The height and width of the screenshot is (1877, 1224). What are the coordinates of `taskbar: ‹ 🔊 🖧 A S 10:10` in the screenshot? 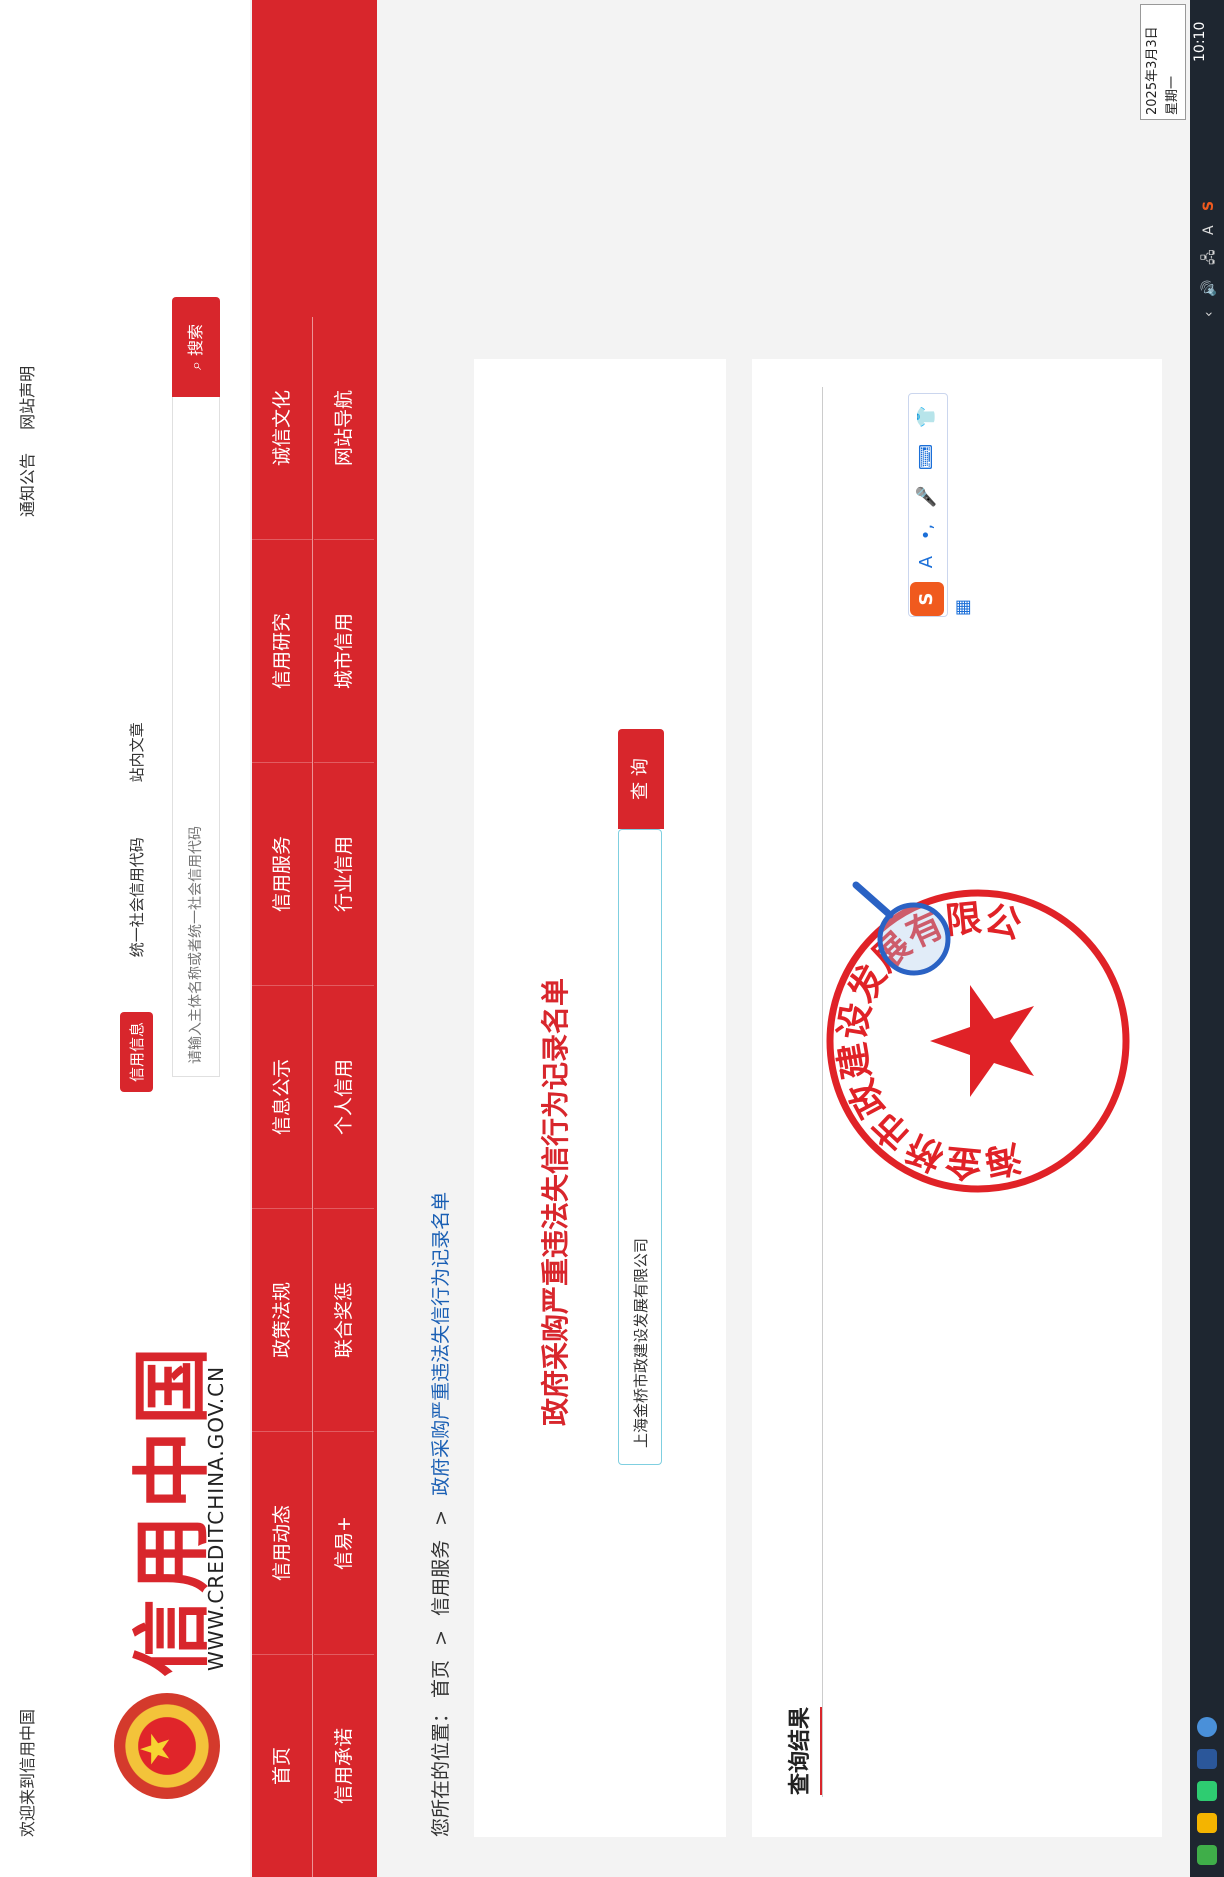 It's located at (1207, 938).